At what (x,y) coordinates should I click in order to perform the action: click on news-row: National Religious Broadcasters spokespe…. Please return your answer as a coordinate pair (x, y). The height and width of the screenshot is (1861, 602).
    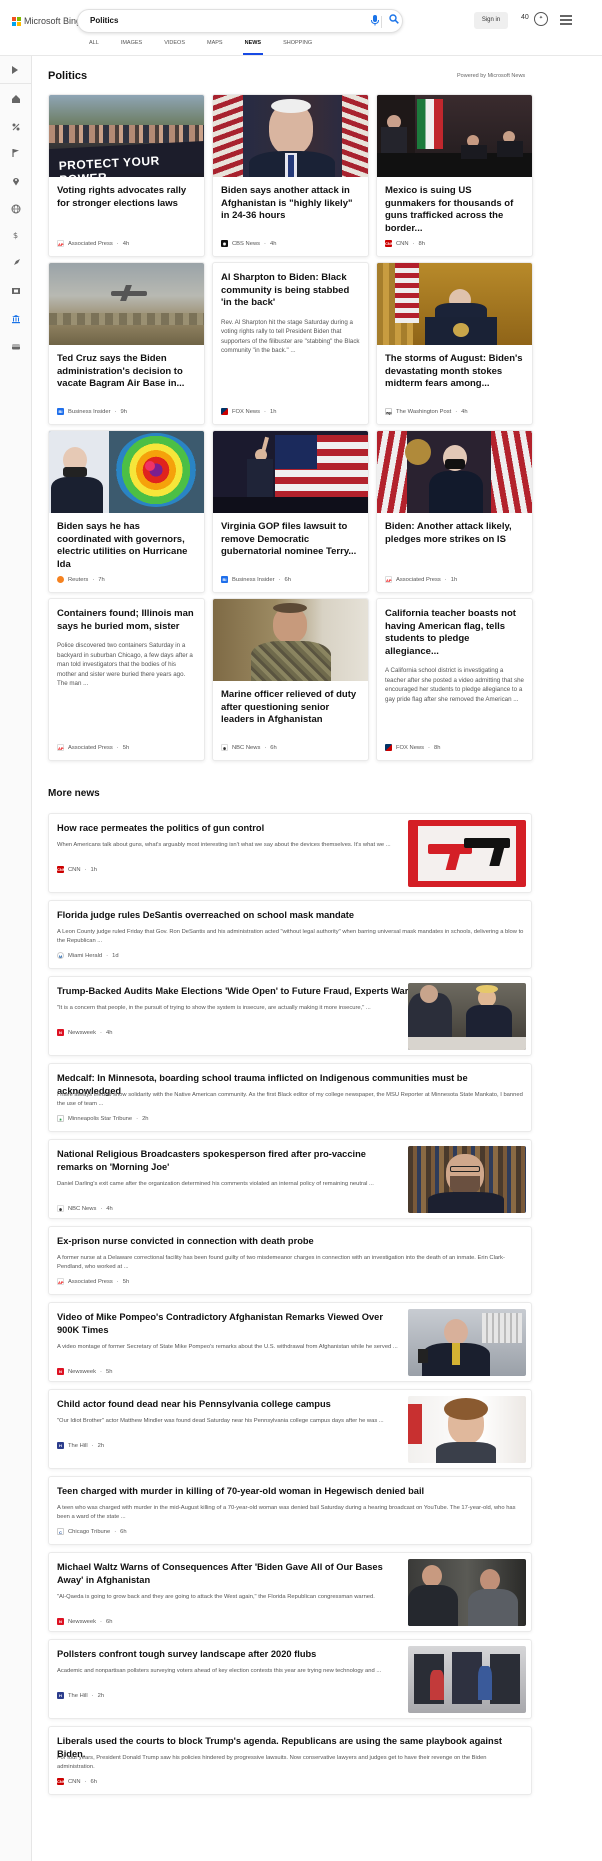
    Looking at the image, I should click on (290, 1179).